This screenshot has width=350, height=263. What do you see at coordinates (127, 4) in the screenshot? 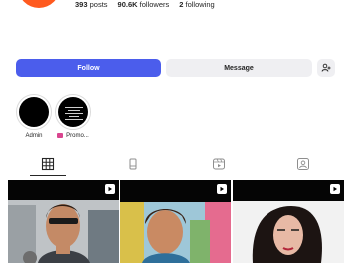
I see `followers-count: 90.6K` at bounding box center [127, 4].